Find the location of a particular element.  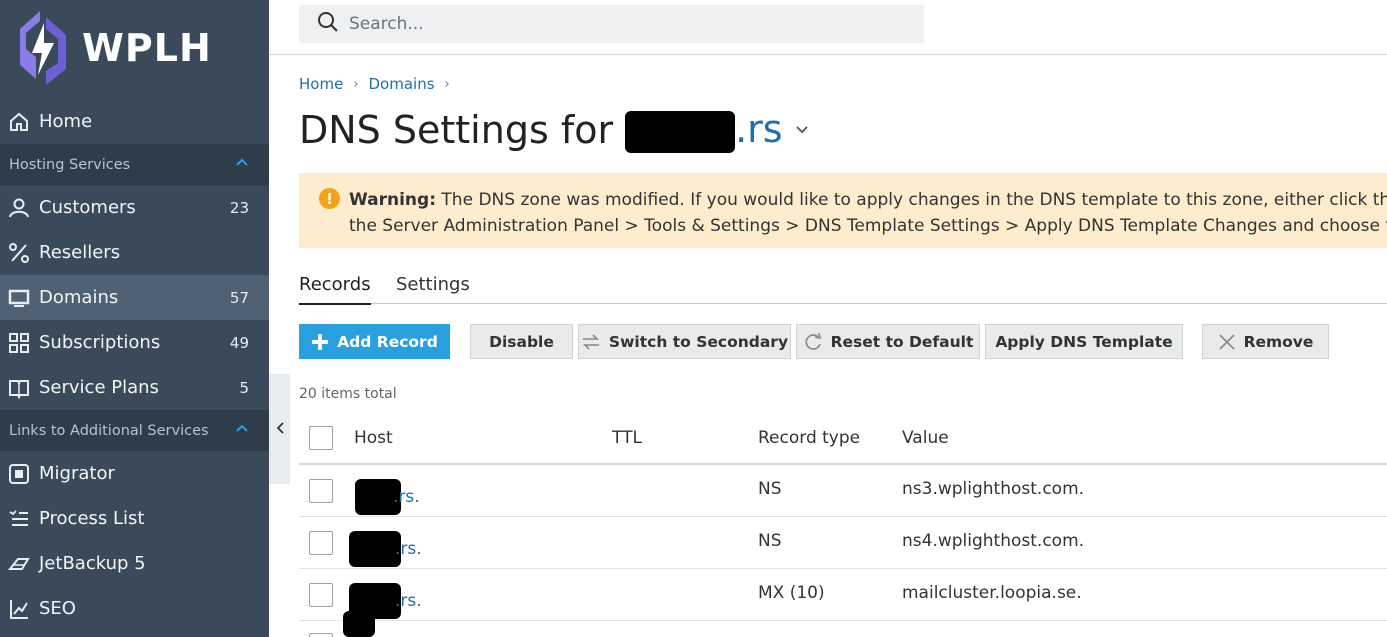

sidebar-item-resellers: Resellers is located at coordinates (134, 252).